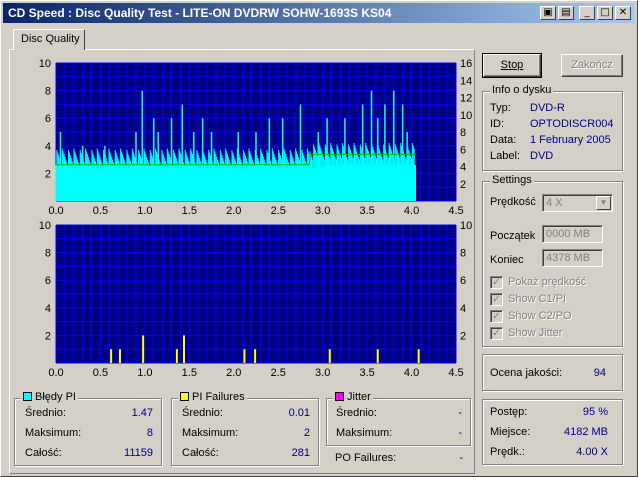  What do you see at coordinates (45, 413) in the screenshot?
I see `pi-avg-label: Średnio:` at bounding box center [45, 413].